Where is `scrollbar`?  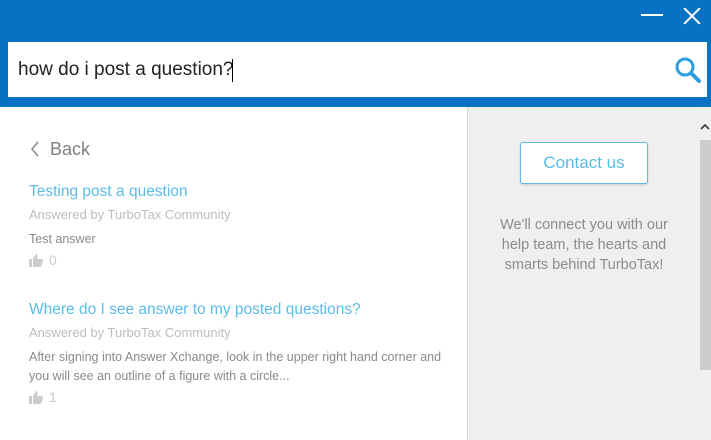 scrollbar is located at coordinates (705, 273).